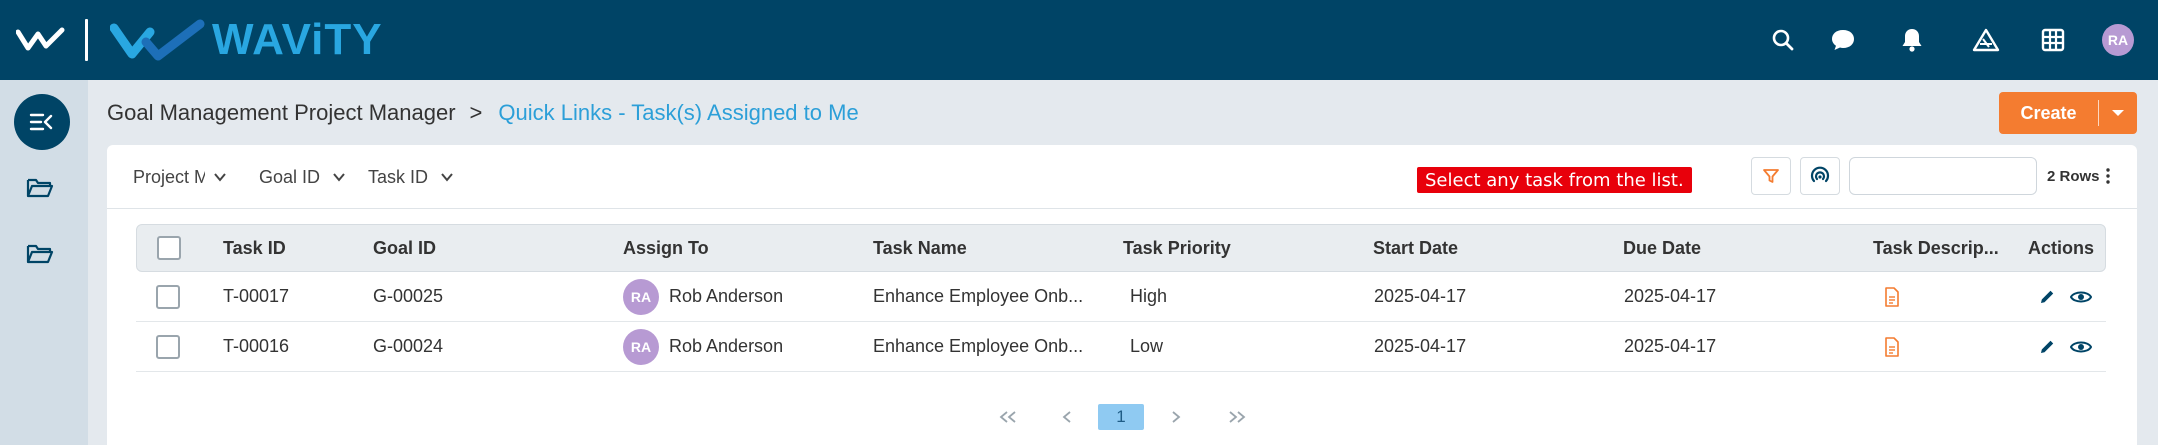 The image size is (2158, 445). I want to click on grid-icon, so click(2053, 40).